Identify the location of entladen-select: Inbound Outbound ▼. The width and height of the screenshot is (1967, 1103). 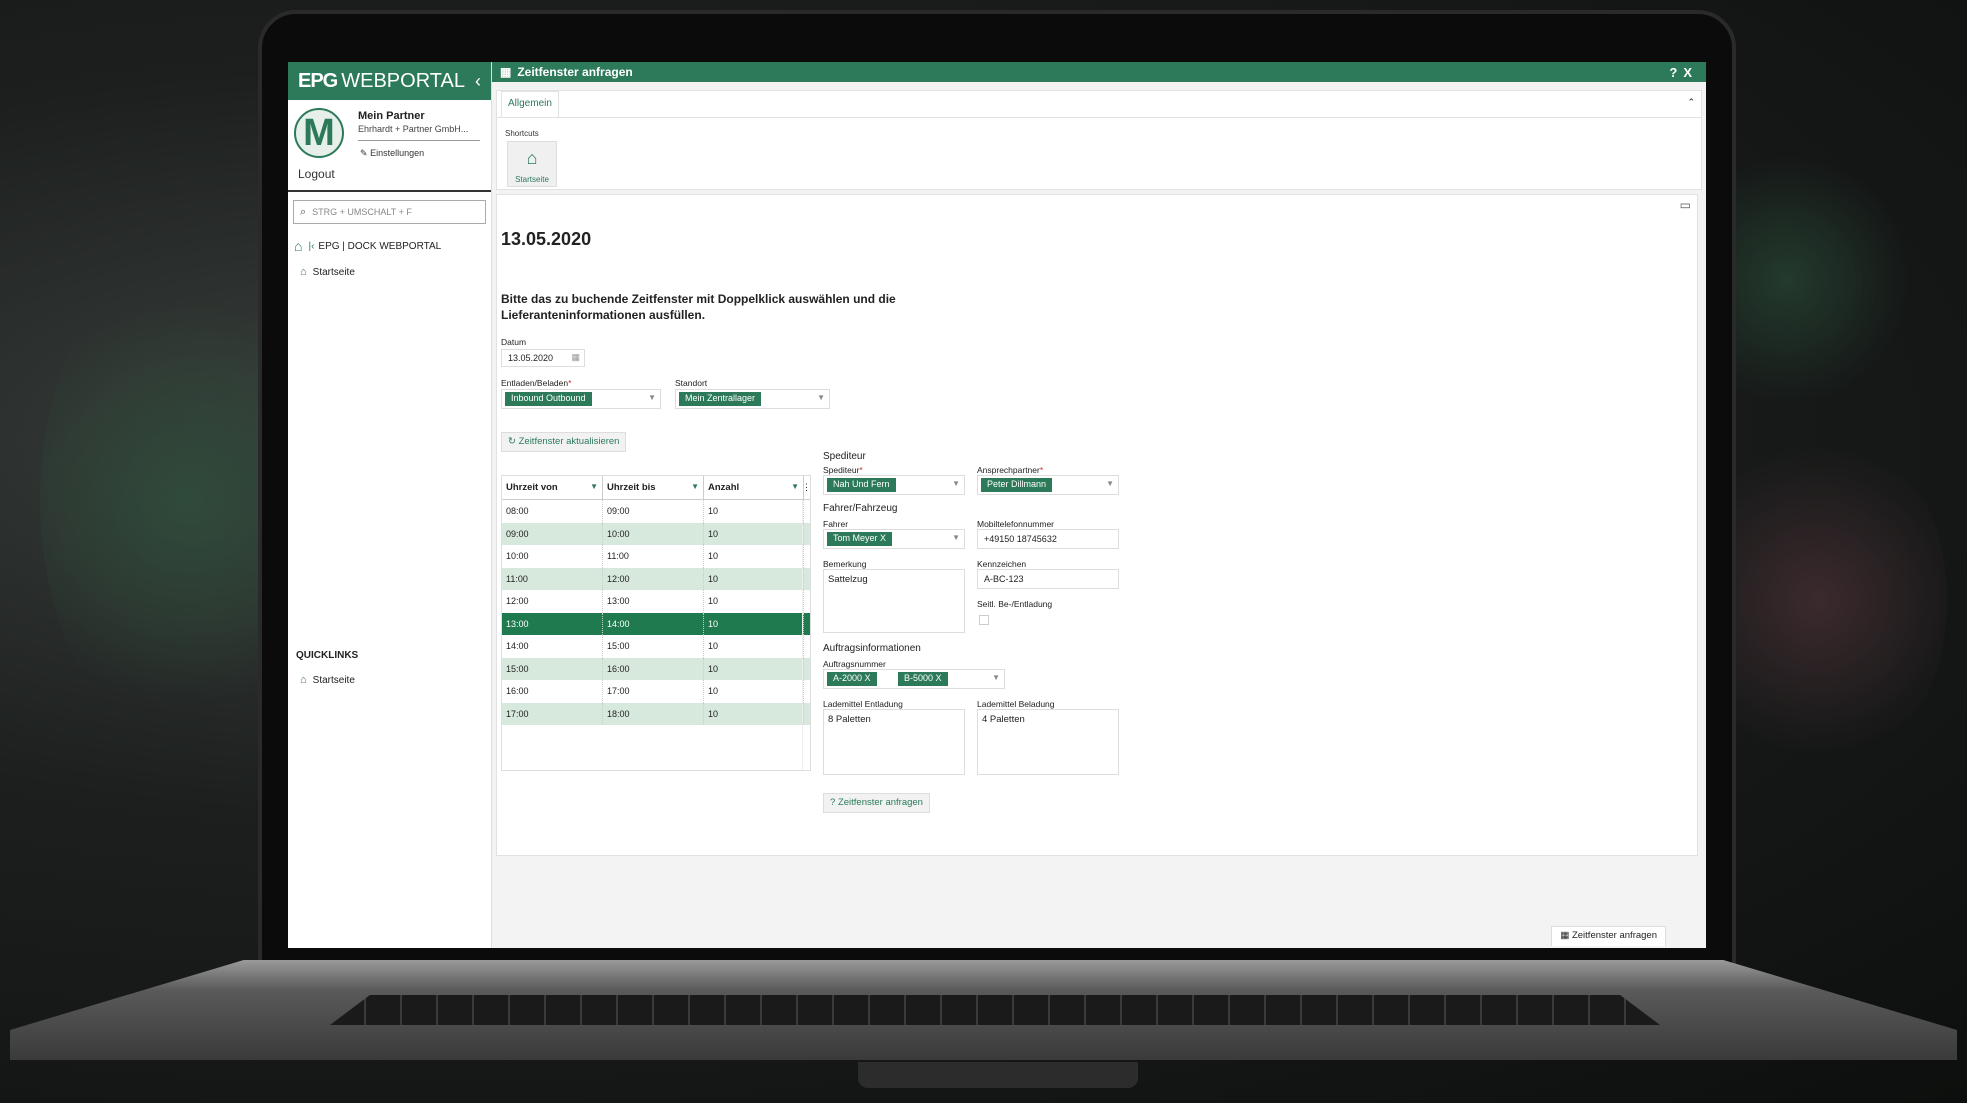
(581, 399).